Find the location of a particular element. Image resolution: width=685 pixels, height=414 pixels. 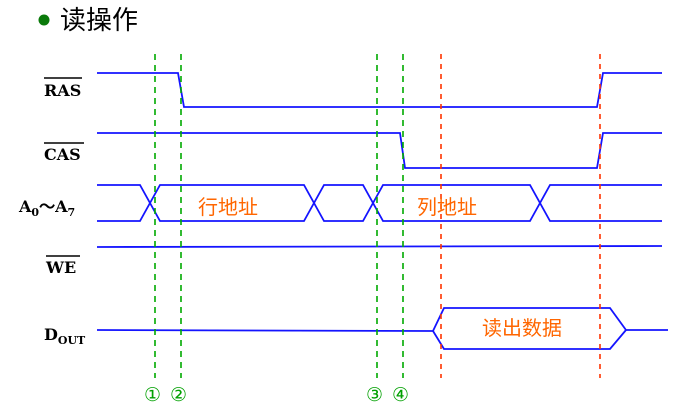

dout-letter: D is located at coordinates (51, 334).